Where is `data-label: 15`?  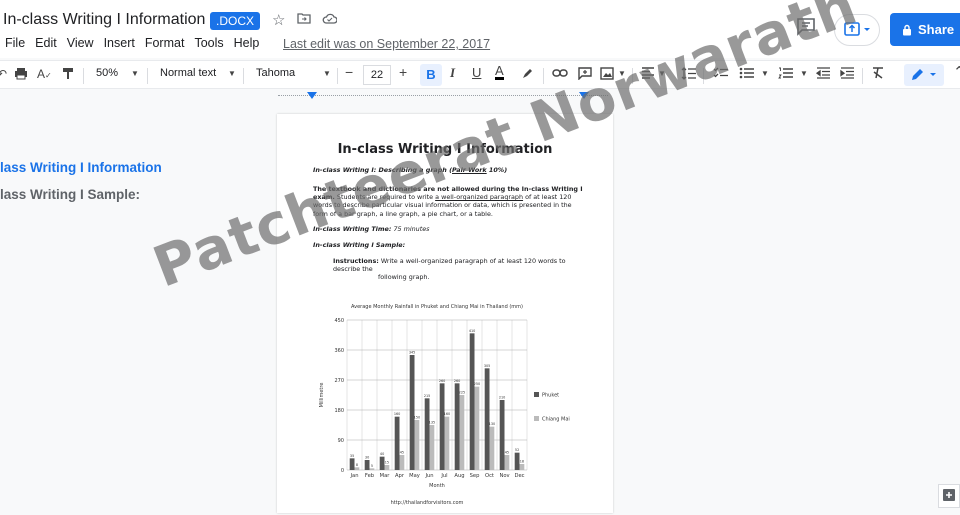 data-label: 15 is located at coordinates (387, 463).